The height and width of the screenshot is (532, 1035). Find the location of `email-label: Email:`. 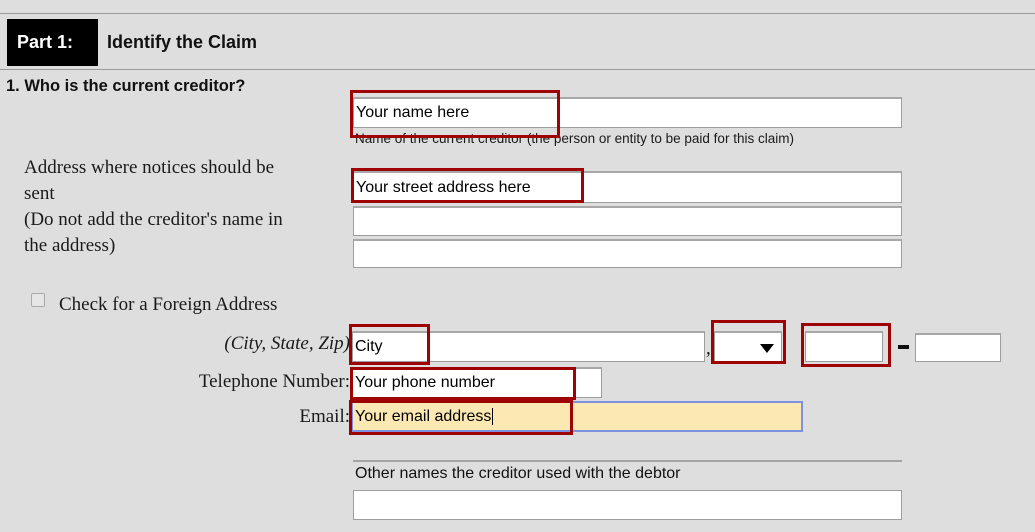

email-label: Email: is located at coordinates (324, 416).